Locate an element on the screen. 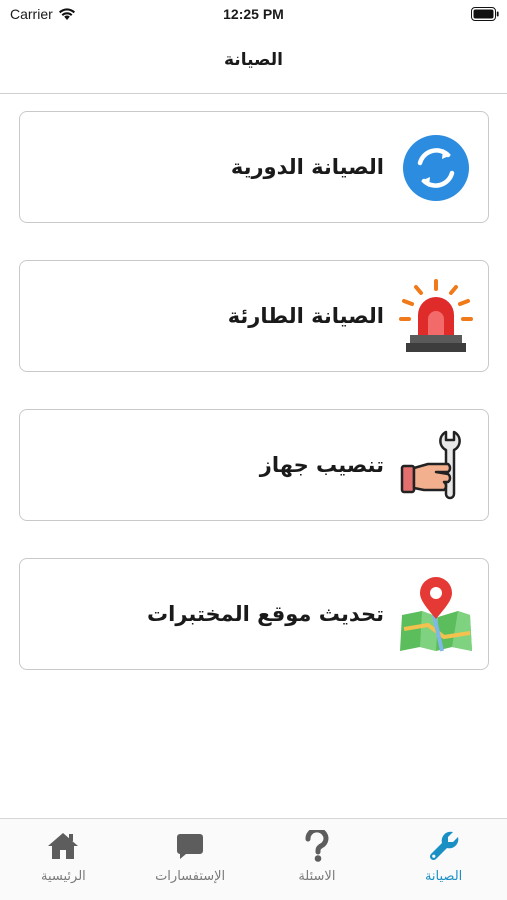 This screenshot has height=900, width=507. tab-questions-label: الاسئلة is located at coordinates (317, 876).